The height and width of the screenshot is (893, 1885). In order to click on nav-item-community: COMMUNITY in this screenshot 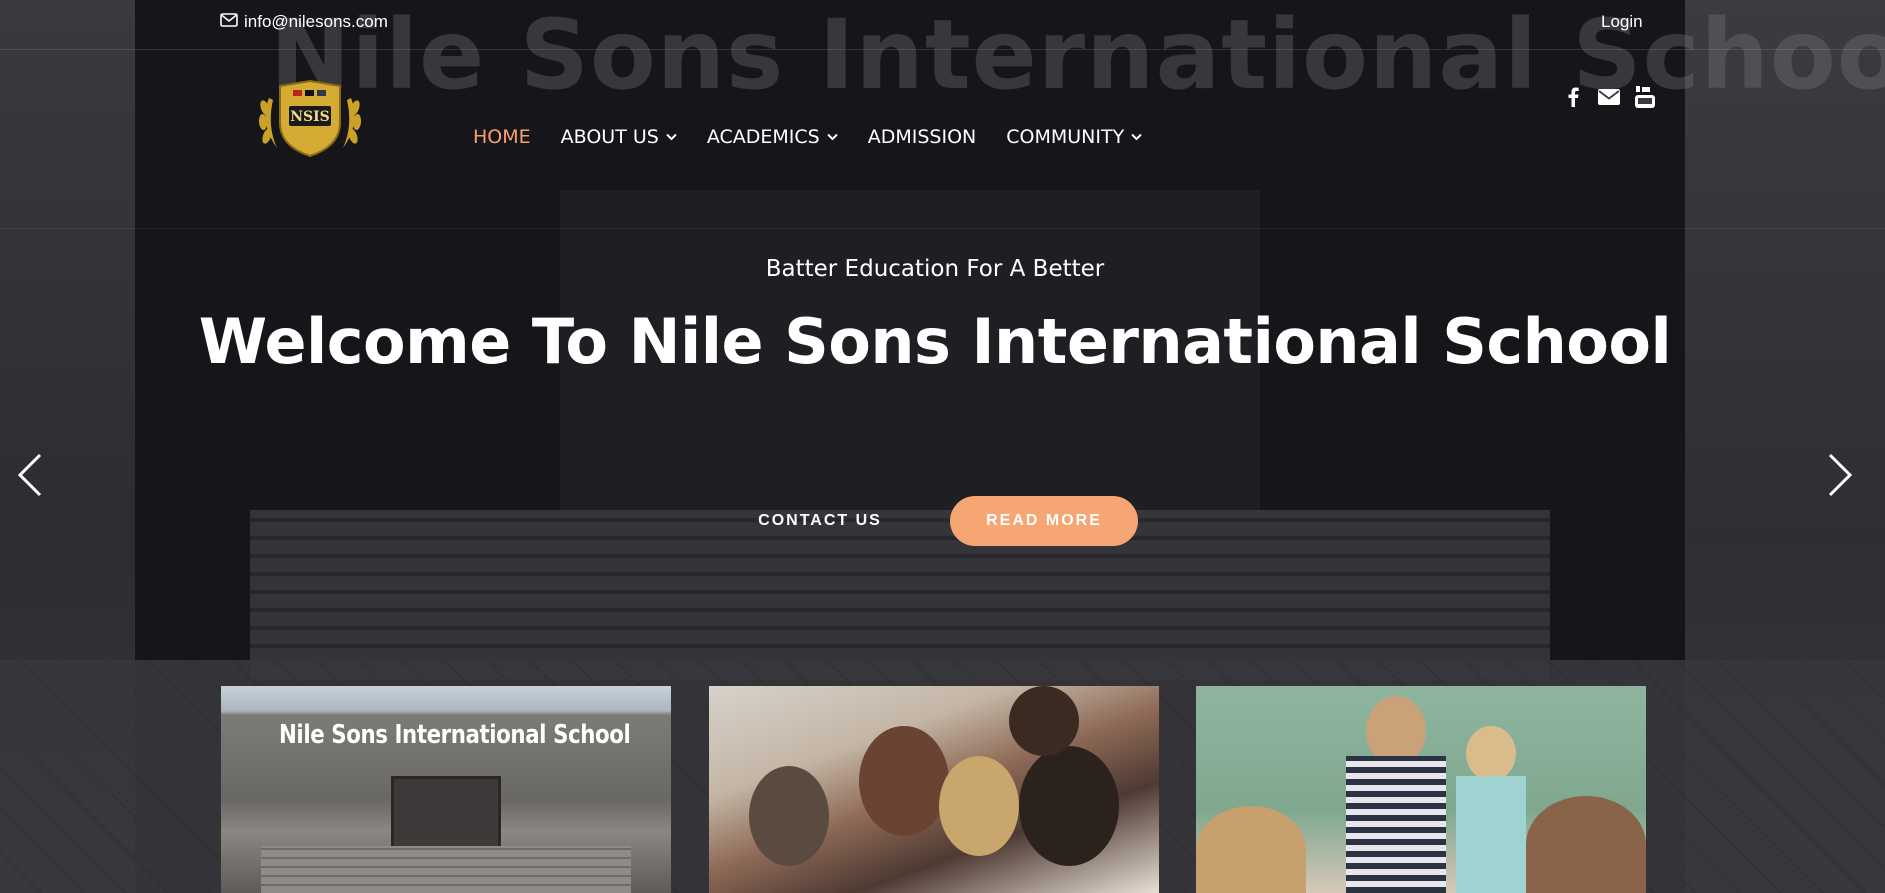, I will do `click(1074, 137)`.